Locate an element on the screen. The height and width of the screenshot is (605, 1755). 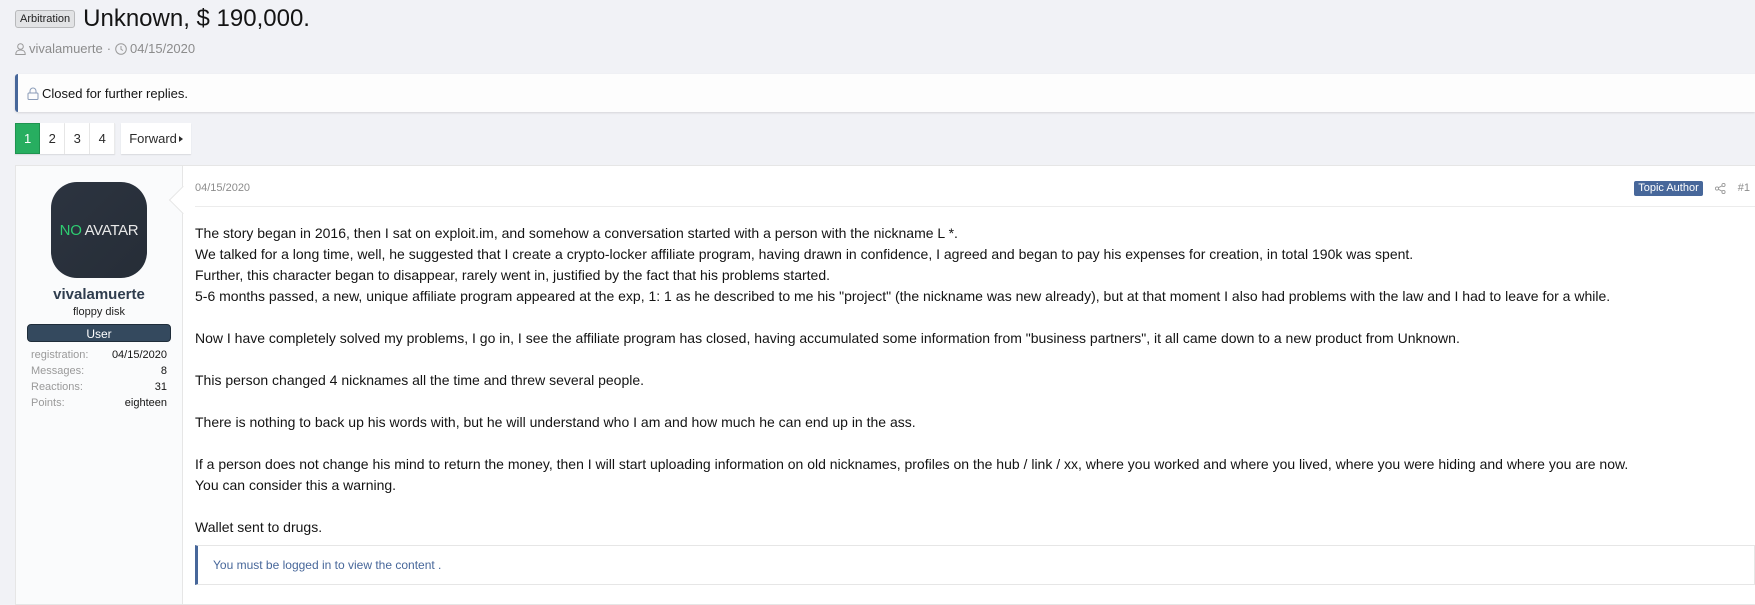
post-date-link: 04/15/2020 is located at coordinates (222, 188).